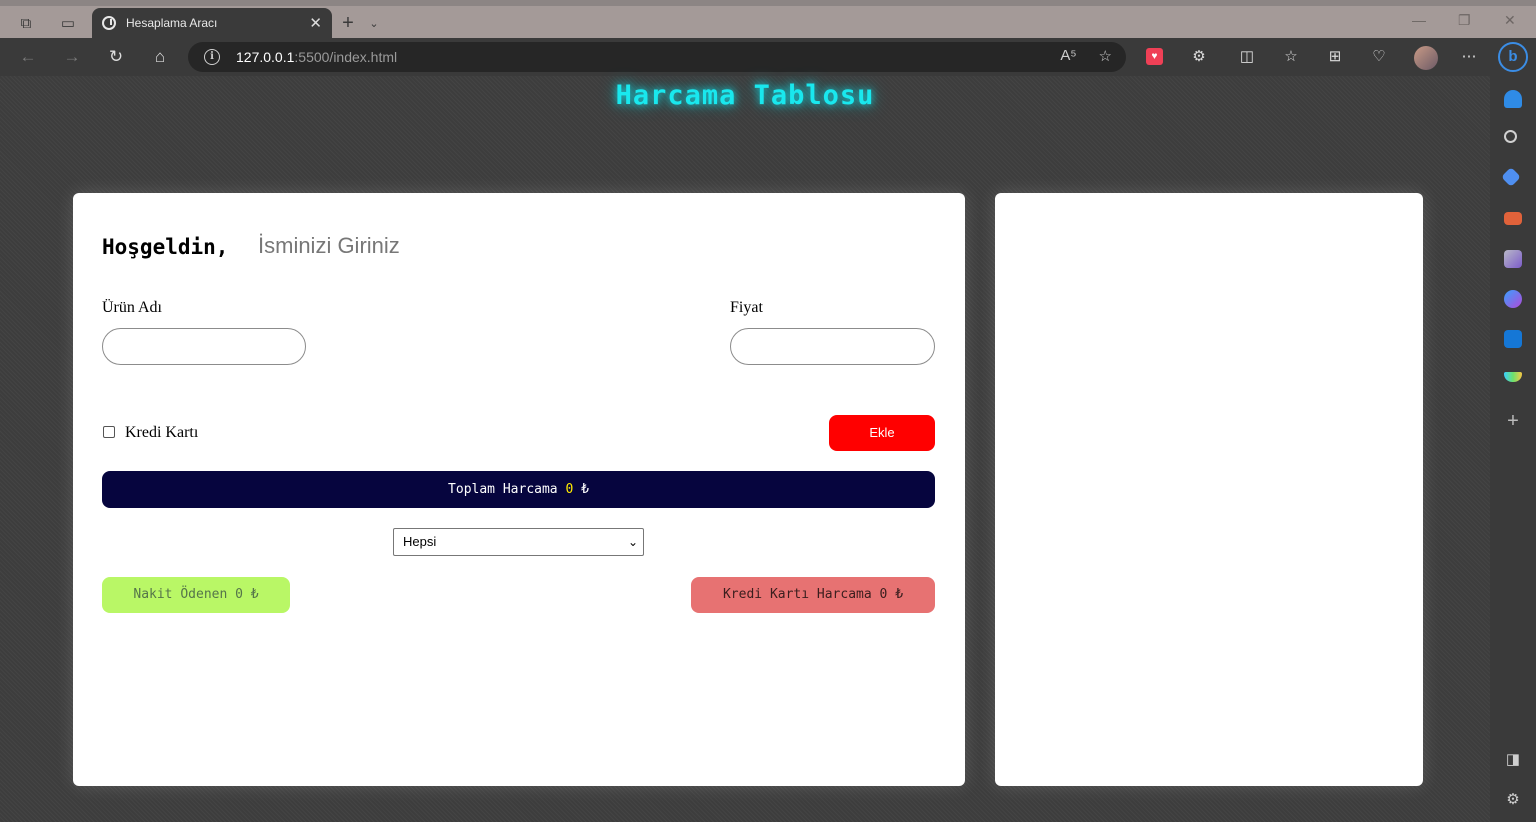  Describe the element at coordinates (503, 489) in the screenshot. I see `total-label: Toplam Harcama` at that location.